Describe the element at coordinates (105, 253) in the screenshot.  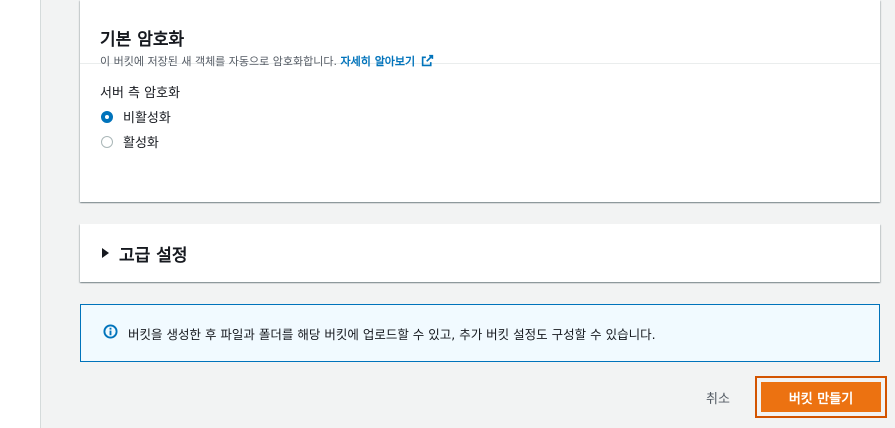
I see `caret-right-icon` at that location.